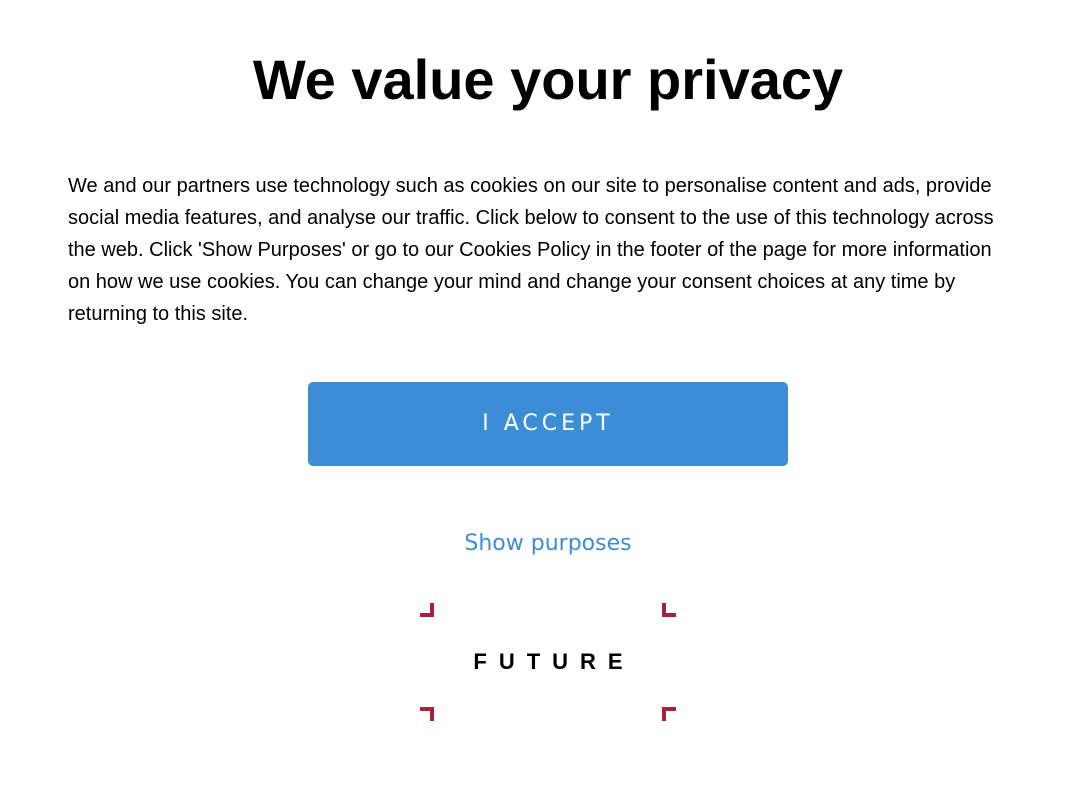  I want to click on logo-corner-top-right, so click(669, 610).